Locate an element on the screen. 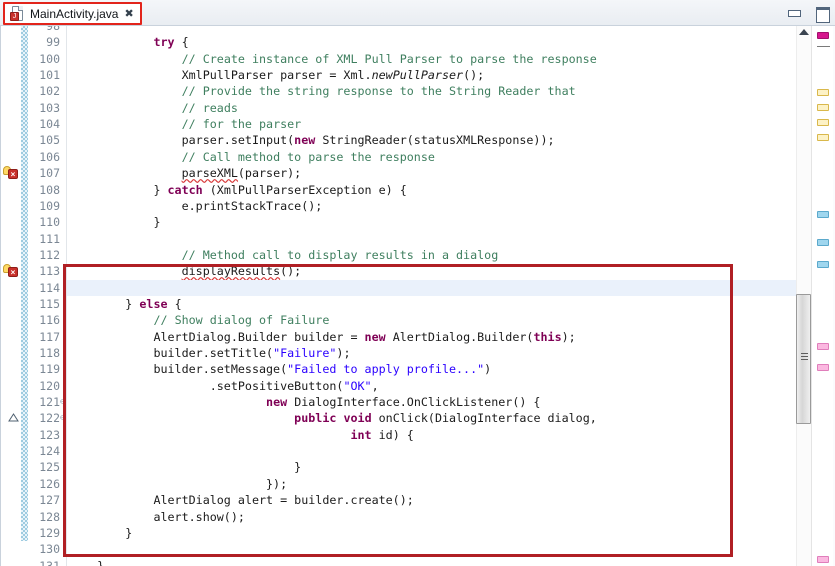 This screenshot has width=835, height=566. code-token: void is located at coordinates (357, 418).